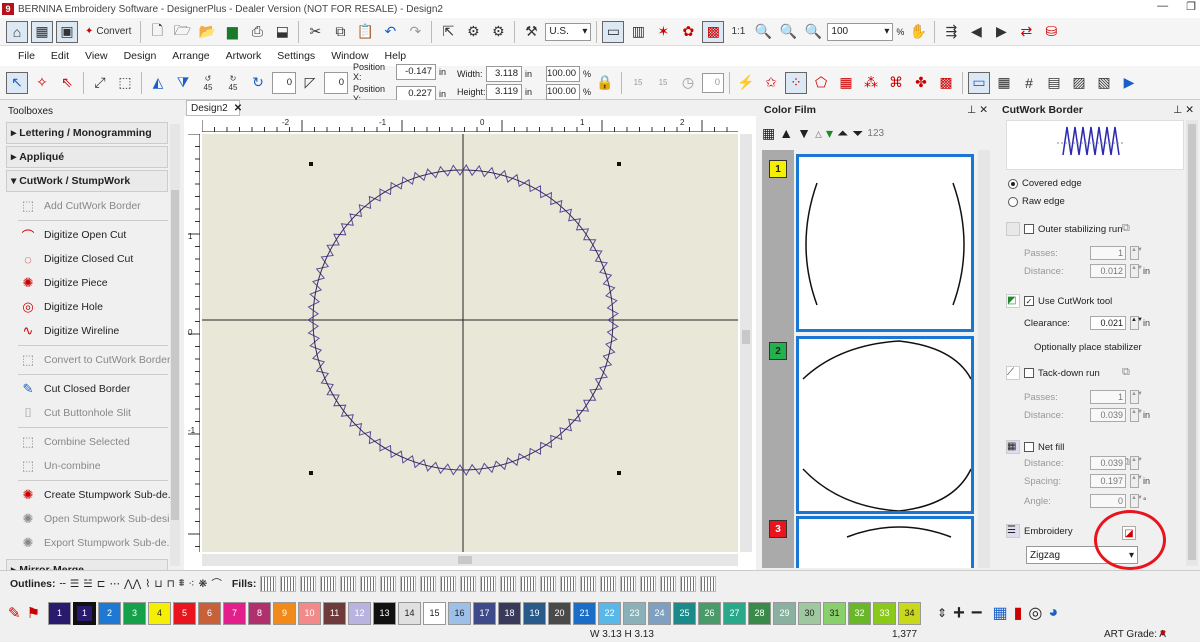 The image size is (1200, 642). Describe the element at coordinates (921, 83) in the screenshot. I see `blackwork-icon: ✤` at that location.